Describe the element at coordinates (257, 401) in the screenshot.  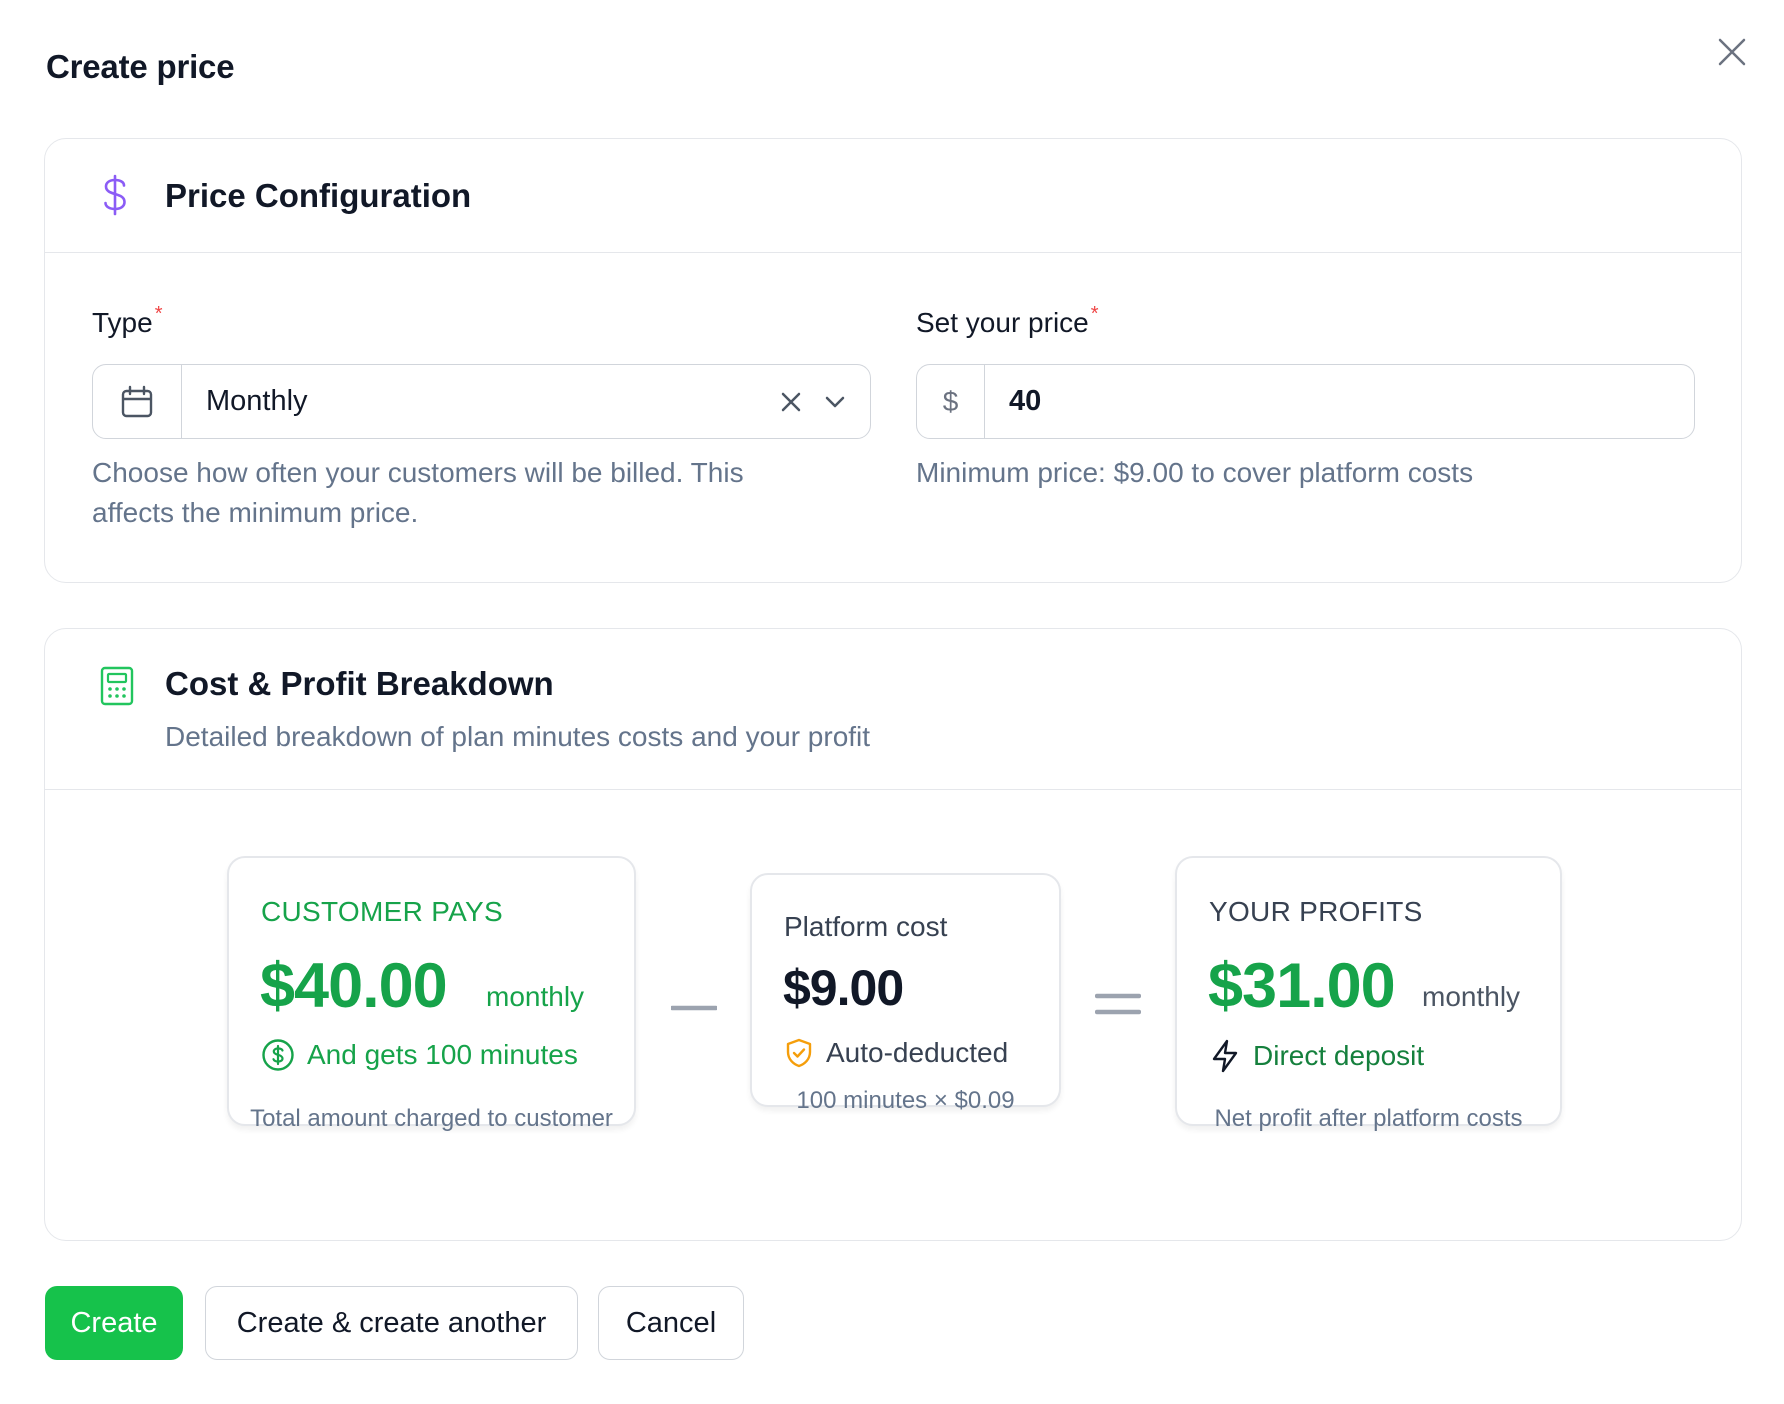
I see `type-select-value: Monthly` at that location.